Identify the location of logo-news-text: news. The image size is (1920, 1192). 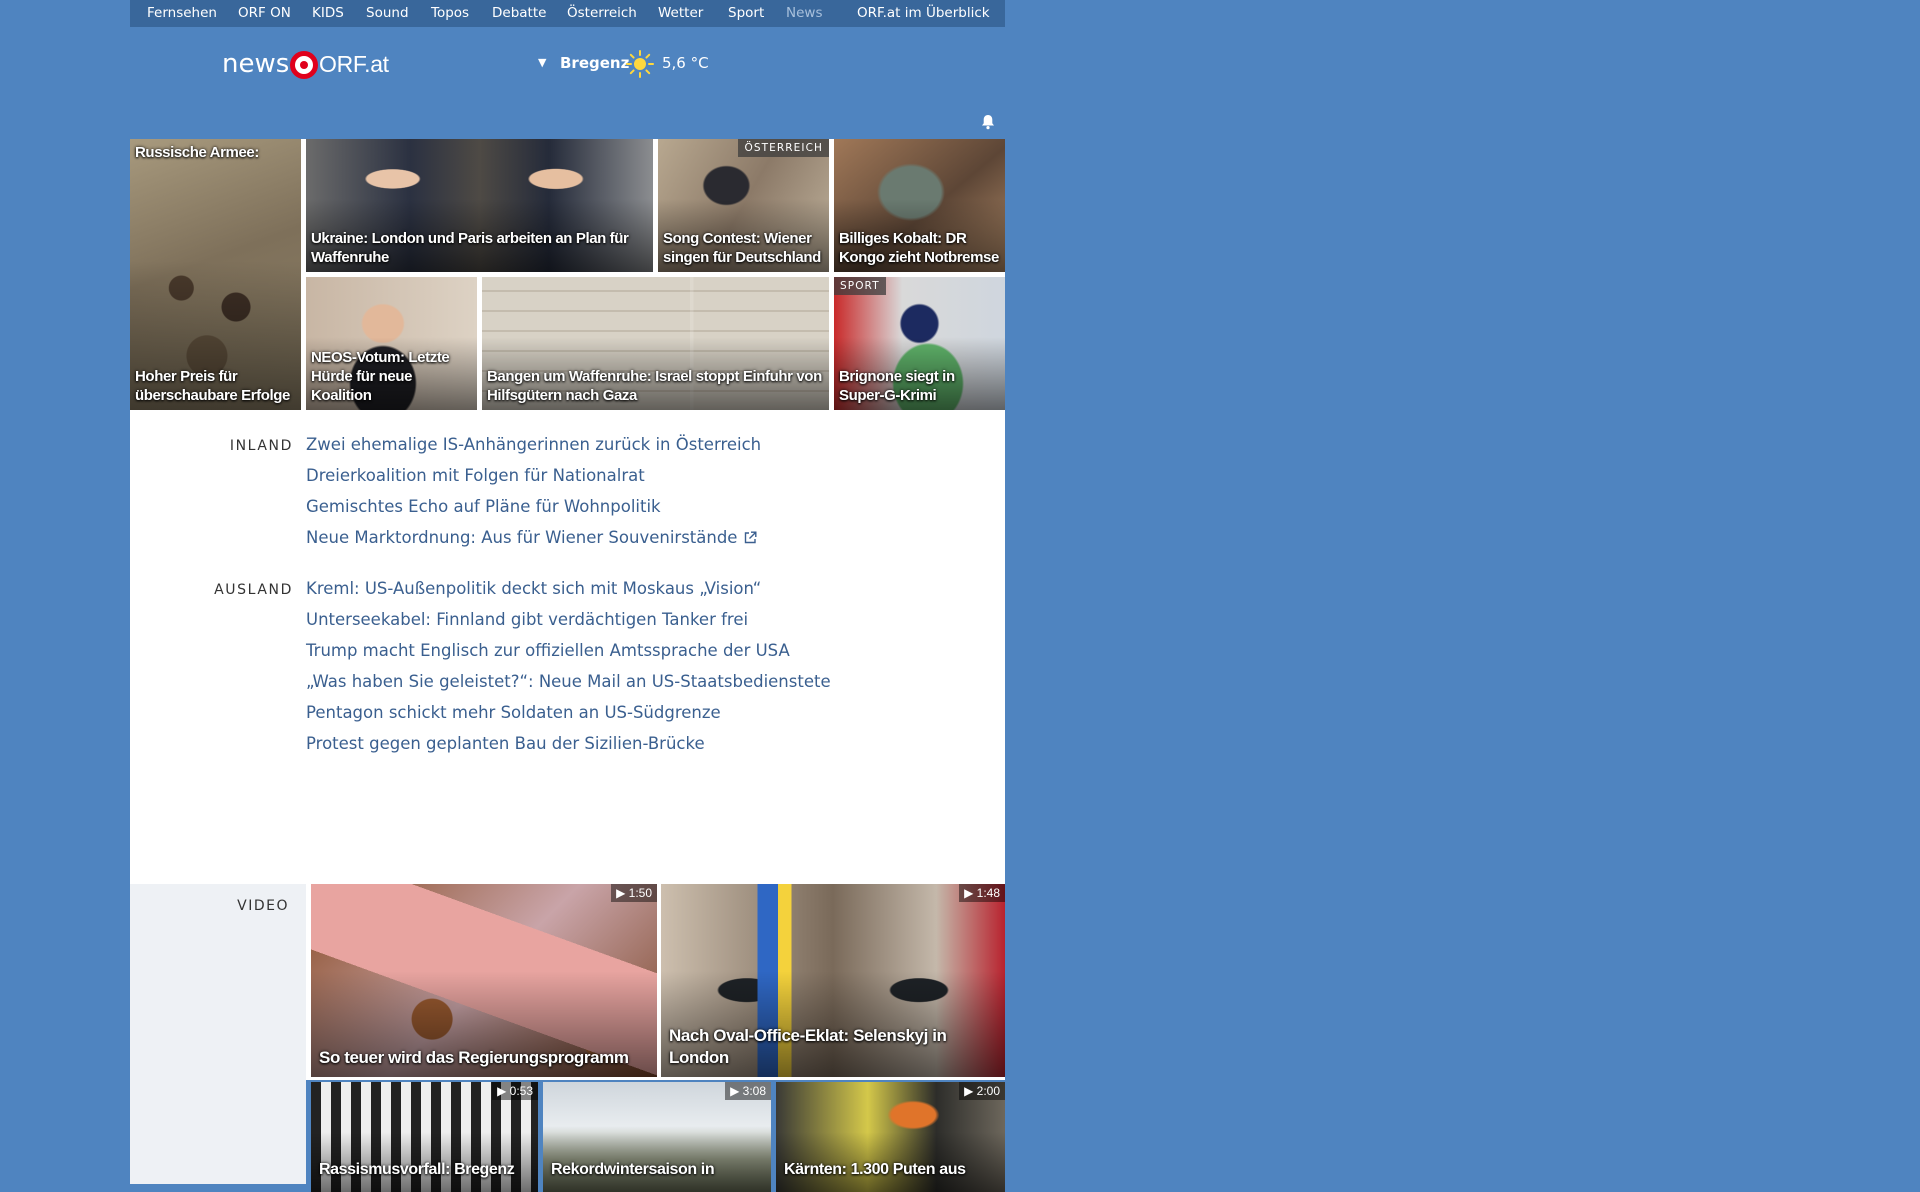
(255, 64).